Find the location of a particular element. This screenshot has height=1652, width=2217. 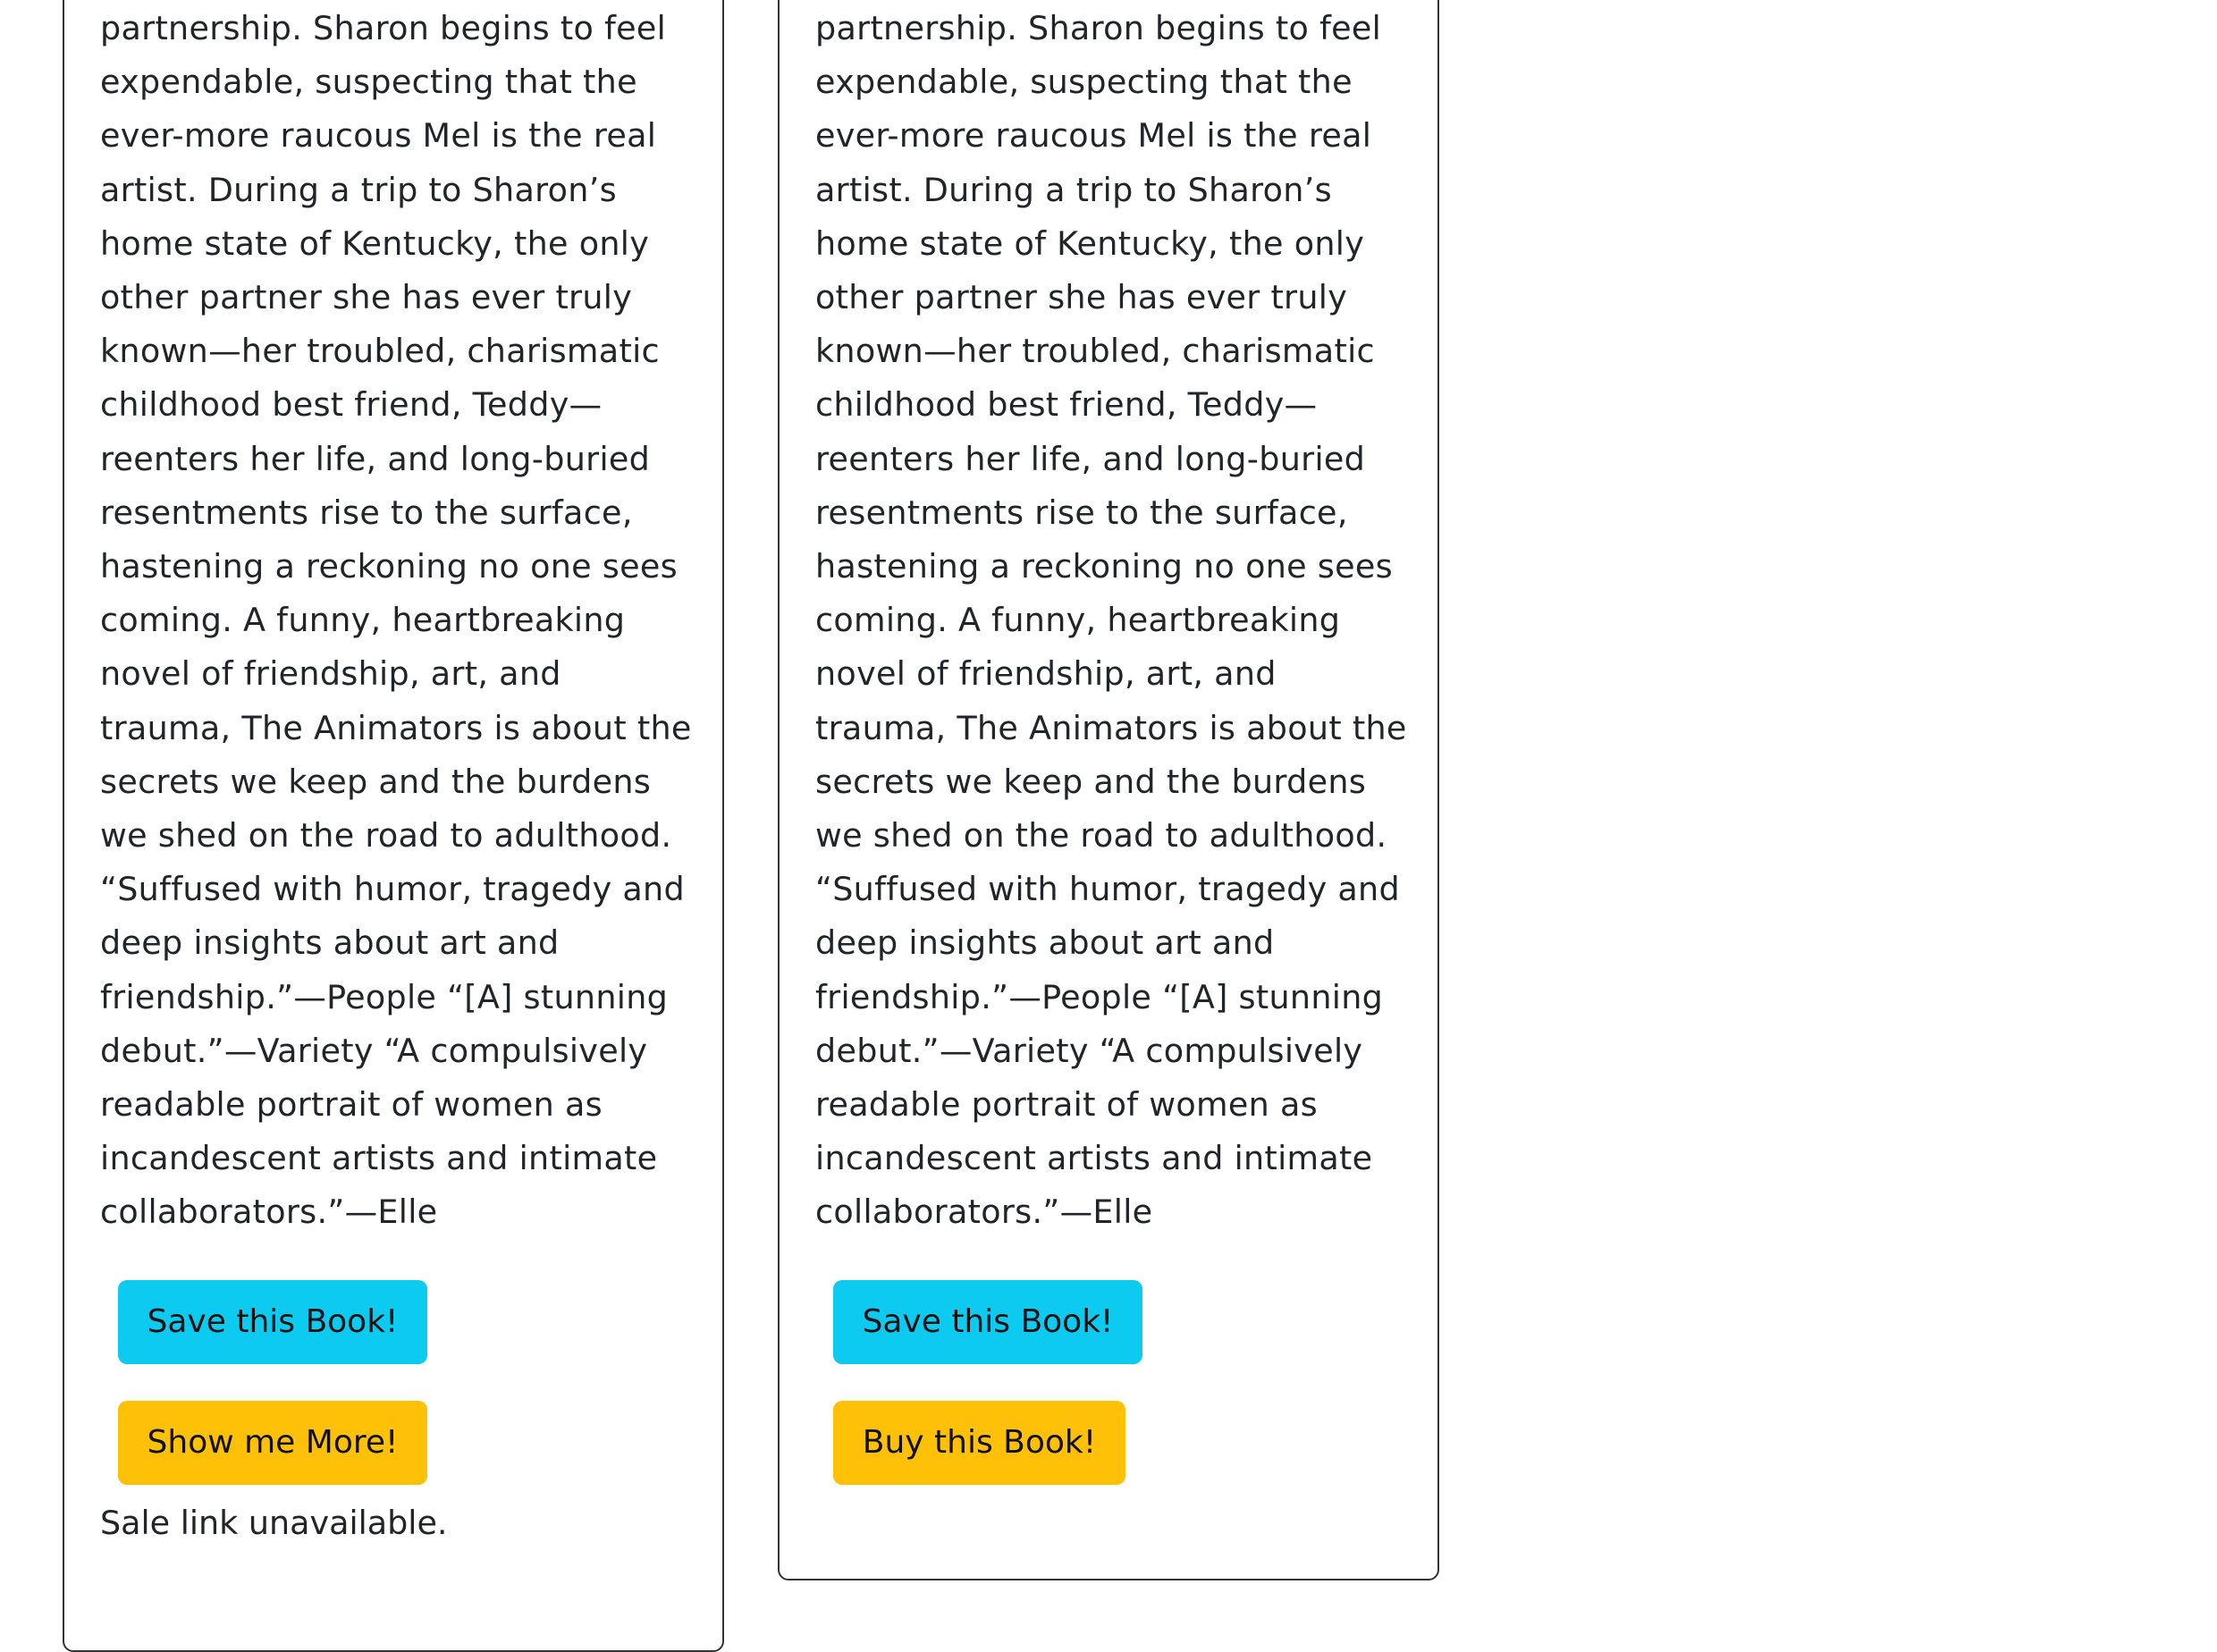

show-more-button: Show me More! is located at coordinates (272, 1443).